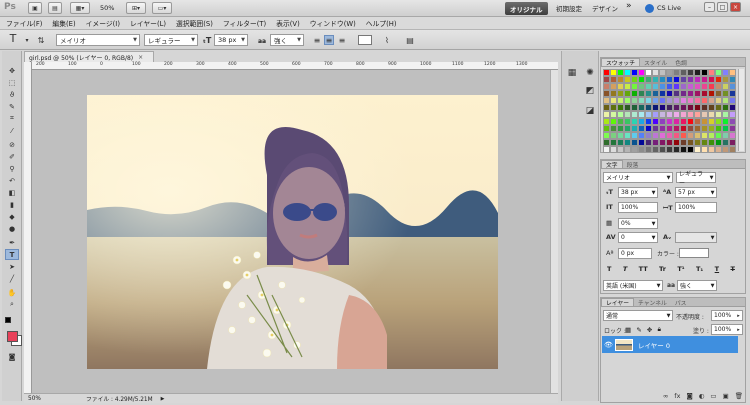 The width and height of the screenshot is (750, 405). What do you see at coordinates (680, 269) in the screenshot?
I see `superscript-button: T¹` at bounding box center [680, 269].